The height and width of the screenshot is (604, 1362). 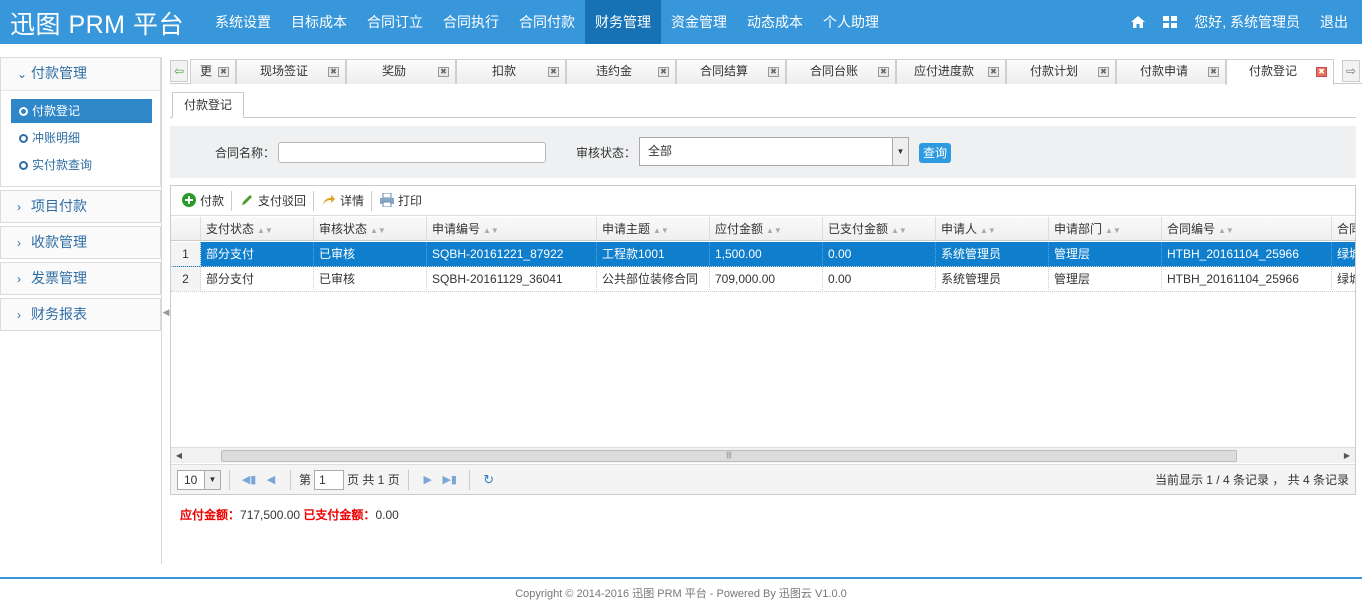 I want to click on sidebar-item-actual-payment: 实付款查询, so click(x=81, y=165).